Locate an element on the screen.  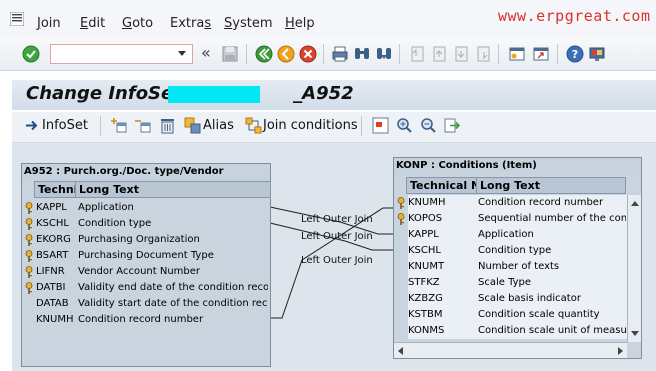
scroll-up-icon is located at coordinates (635, 203).